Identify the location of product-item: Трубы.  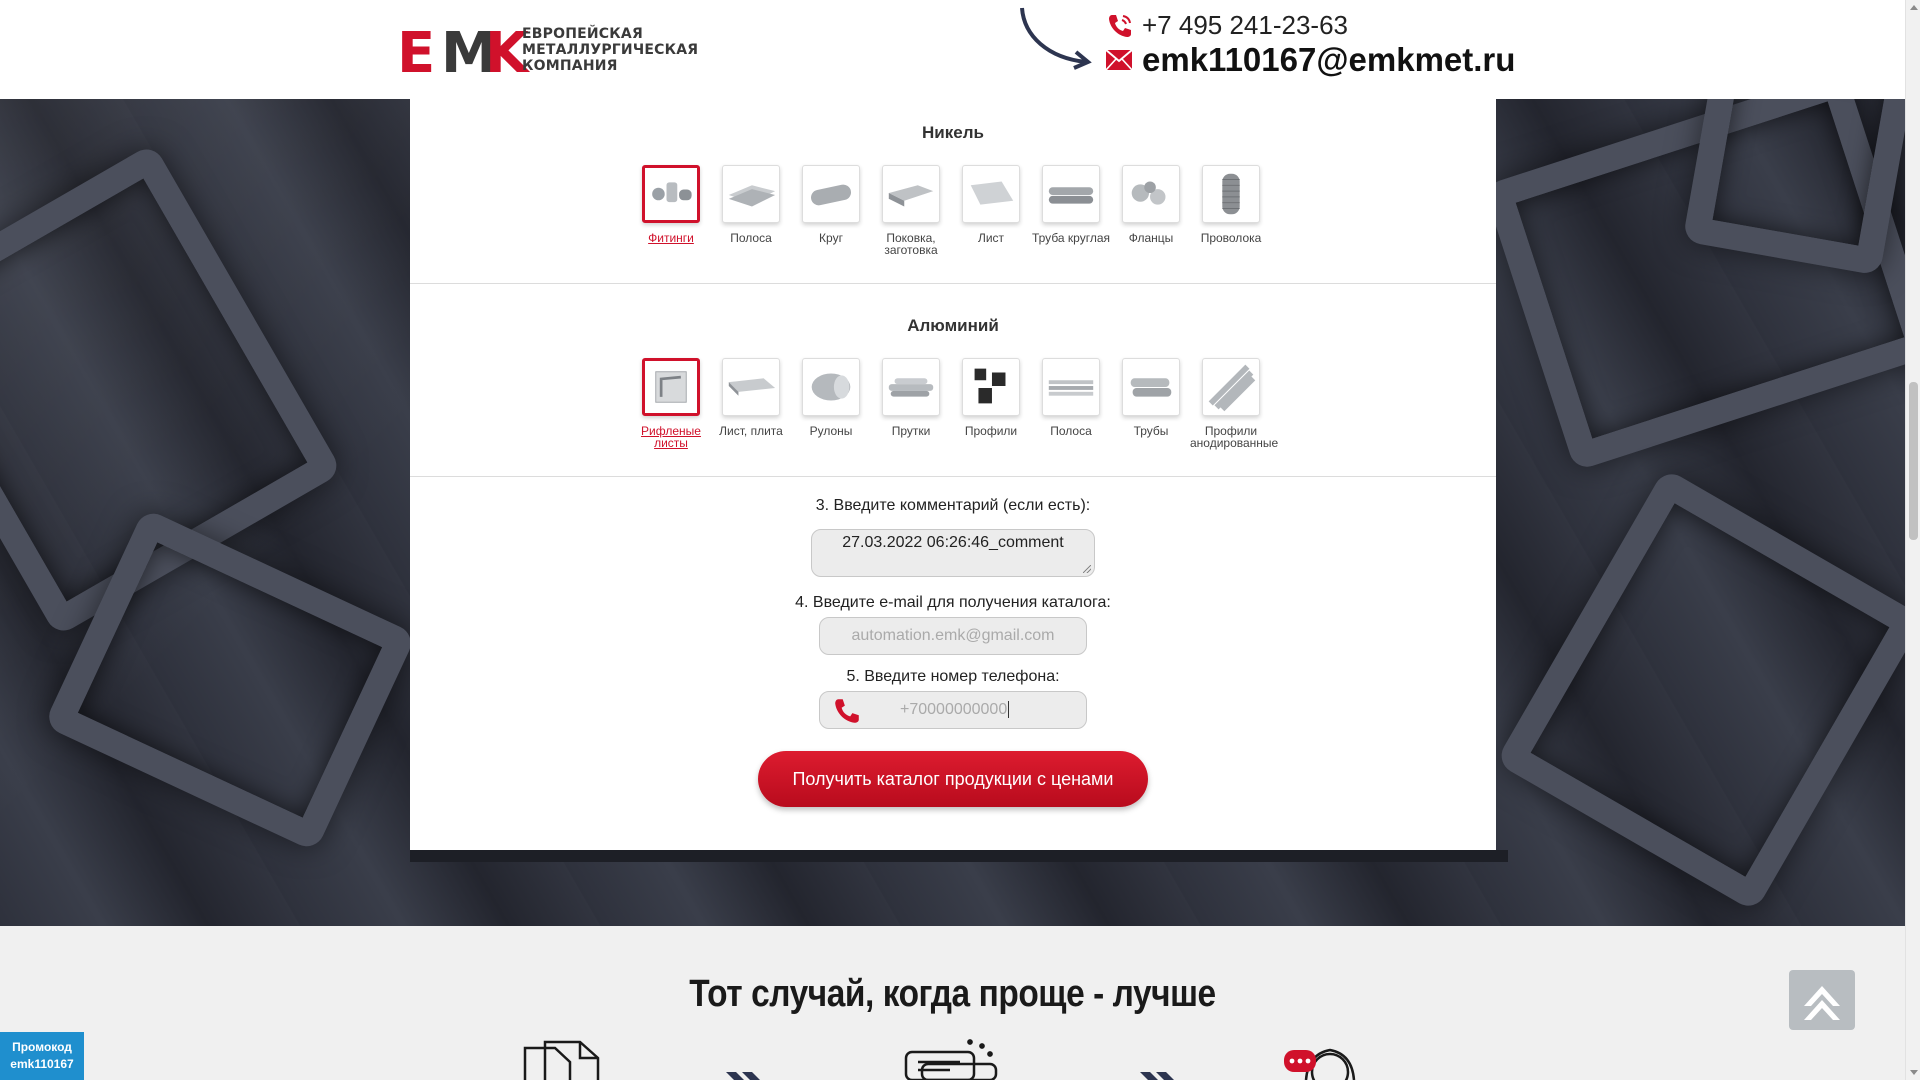
(1151, 403).